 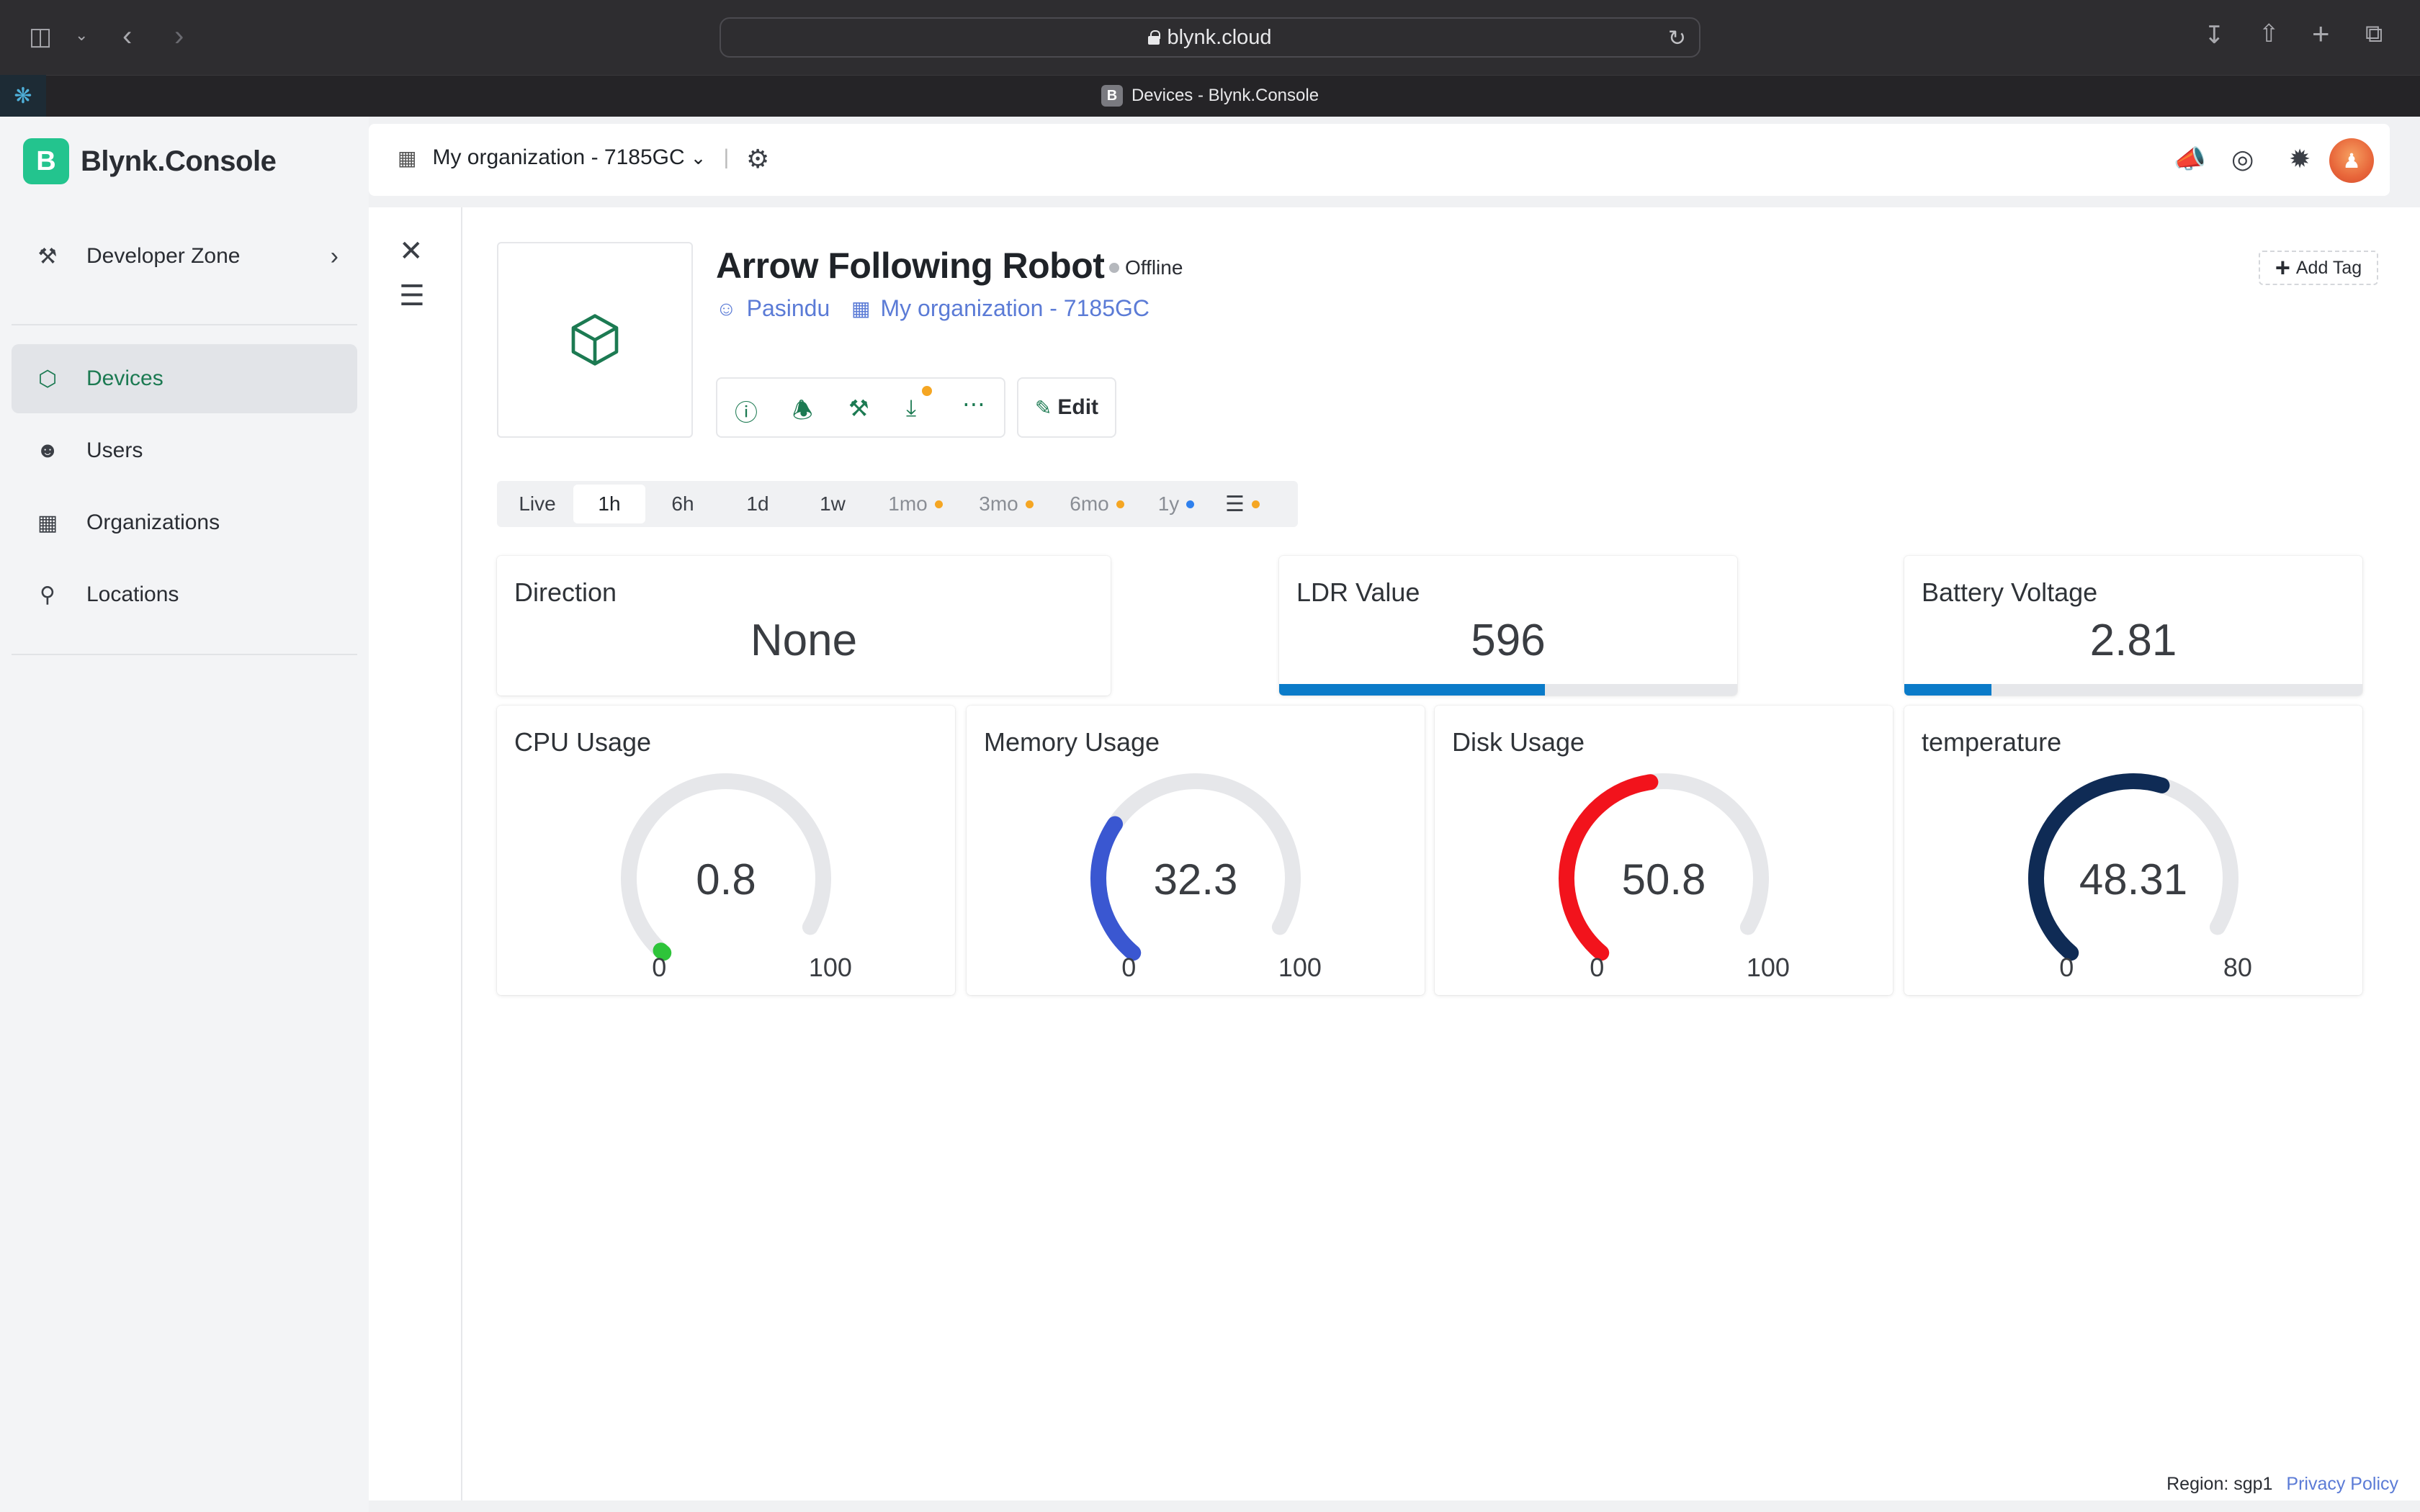 I want to click on location-pin-icon: ⚲, so click(x=47, y=594).